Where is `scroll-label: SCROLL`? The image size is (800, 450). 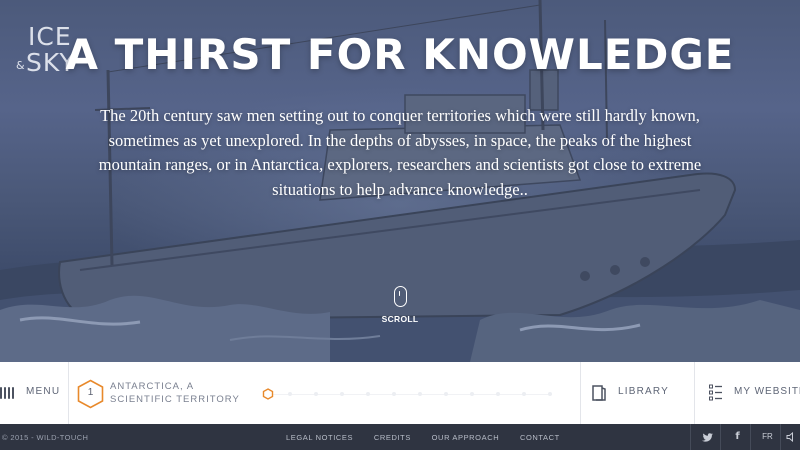 scroll-label: SCROLL is located at coordinates (400, 319).